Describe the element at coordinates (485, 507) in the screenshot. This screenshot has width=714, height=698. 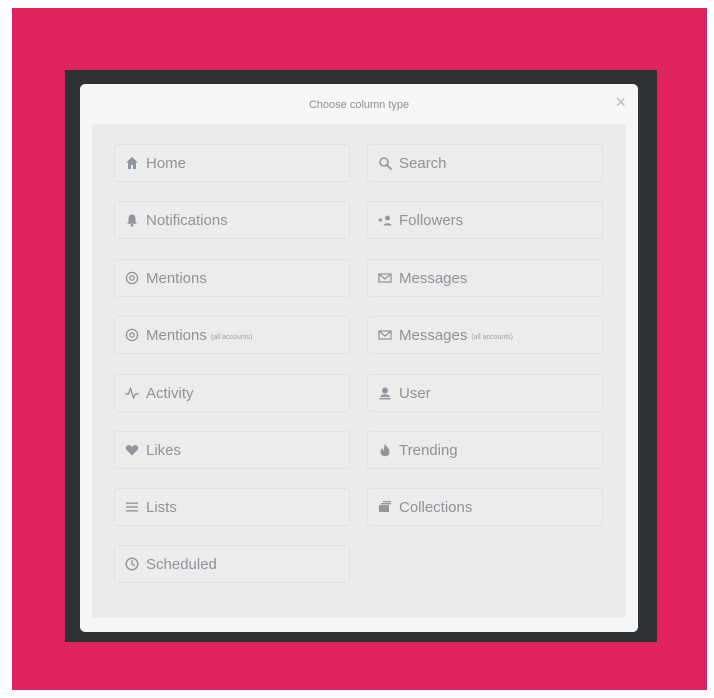
I see `option-collections: Collections` at that location.